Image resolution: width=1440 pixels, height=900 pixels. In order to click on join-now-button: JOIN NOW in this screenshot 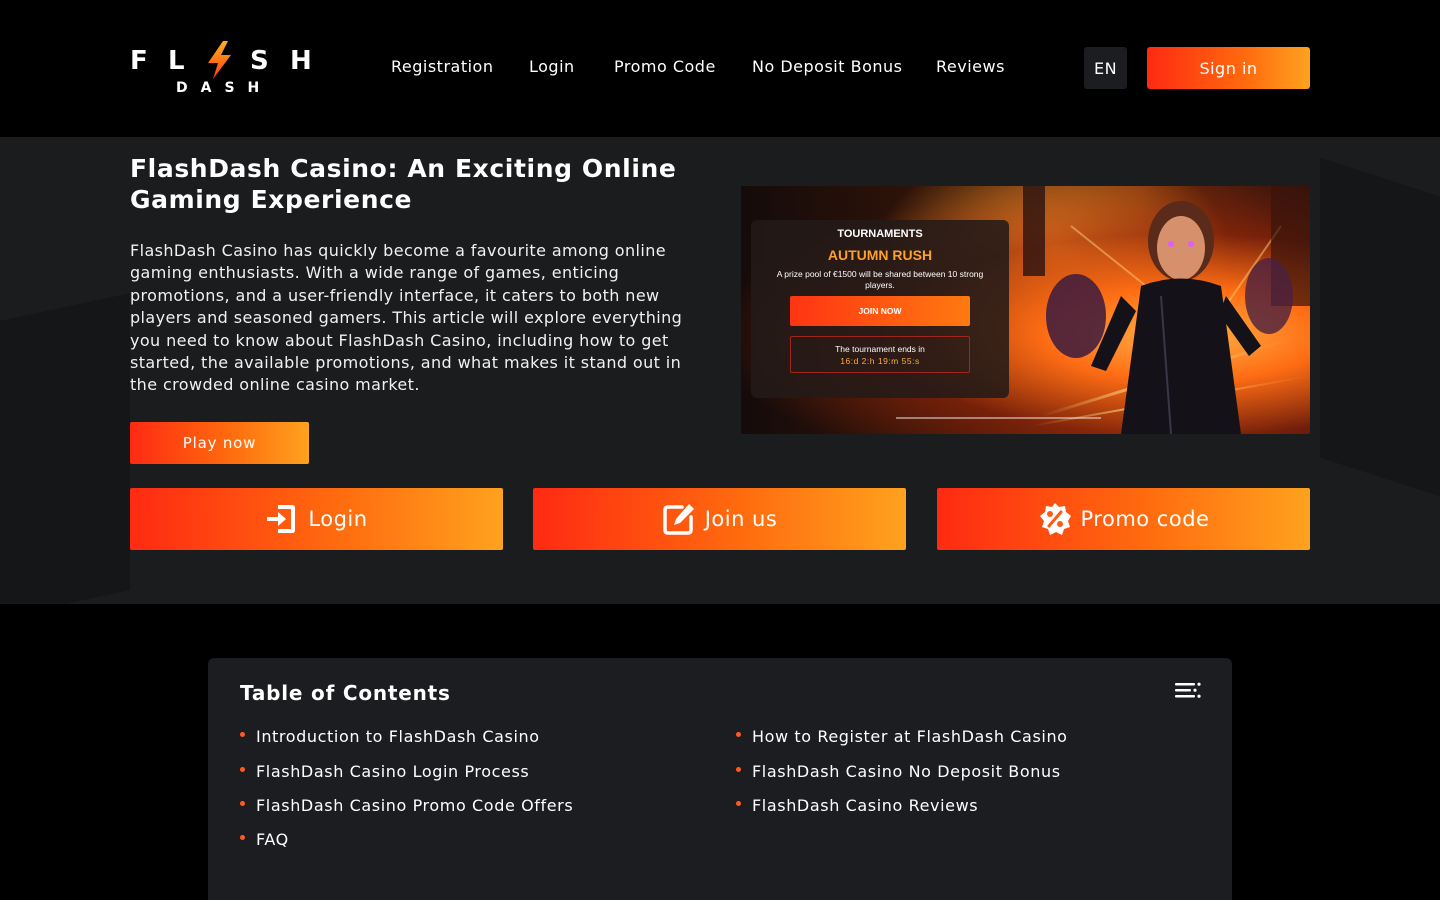, I will do `click(880, 311)`.